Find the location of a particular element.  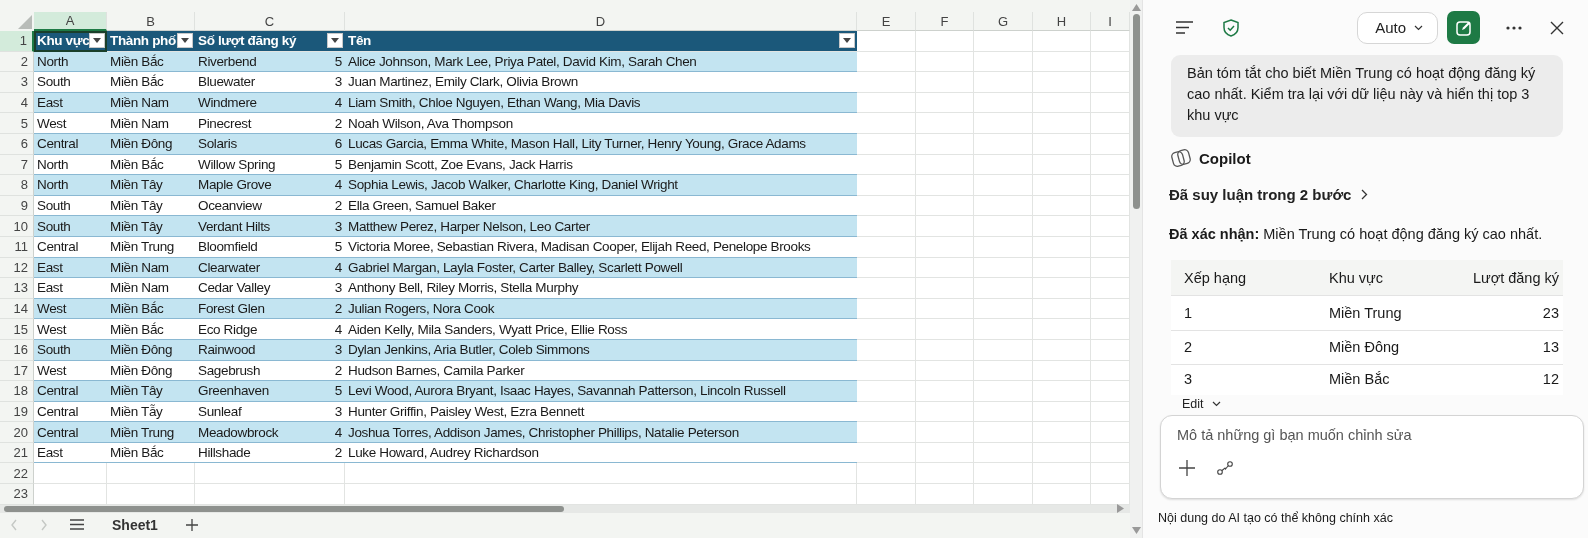

column-header: Khu vực is located at coordinates (1357, 277).